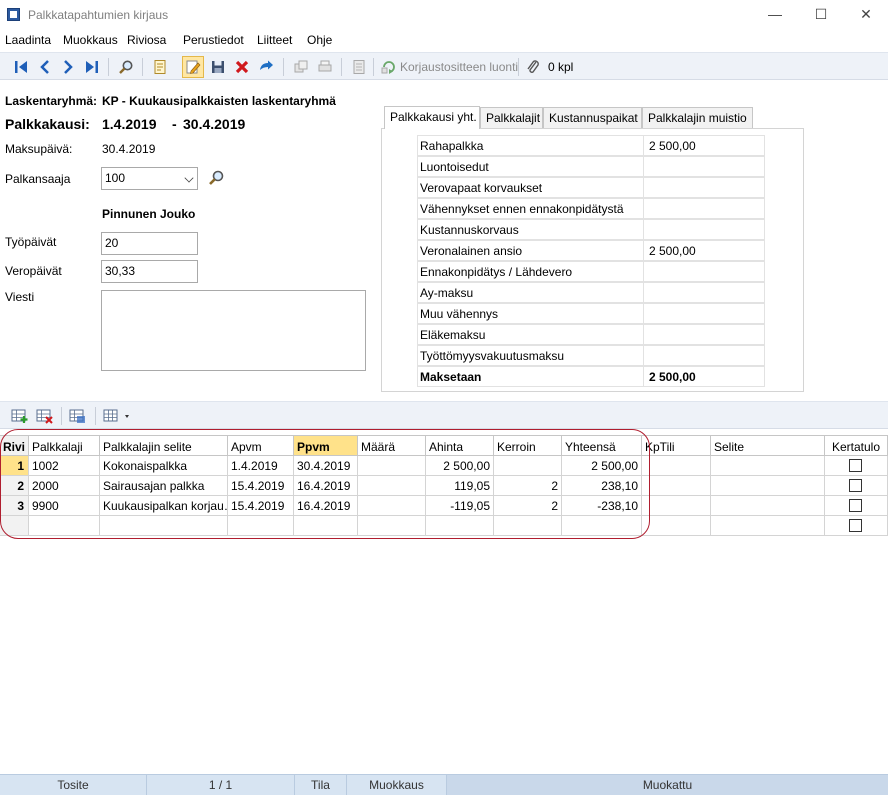  What do you see at coordinates (149, 243) in the screenshot?
I see `workdays-field: 20` at bounding box center [149, 243].